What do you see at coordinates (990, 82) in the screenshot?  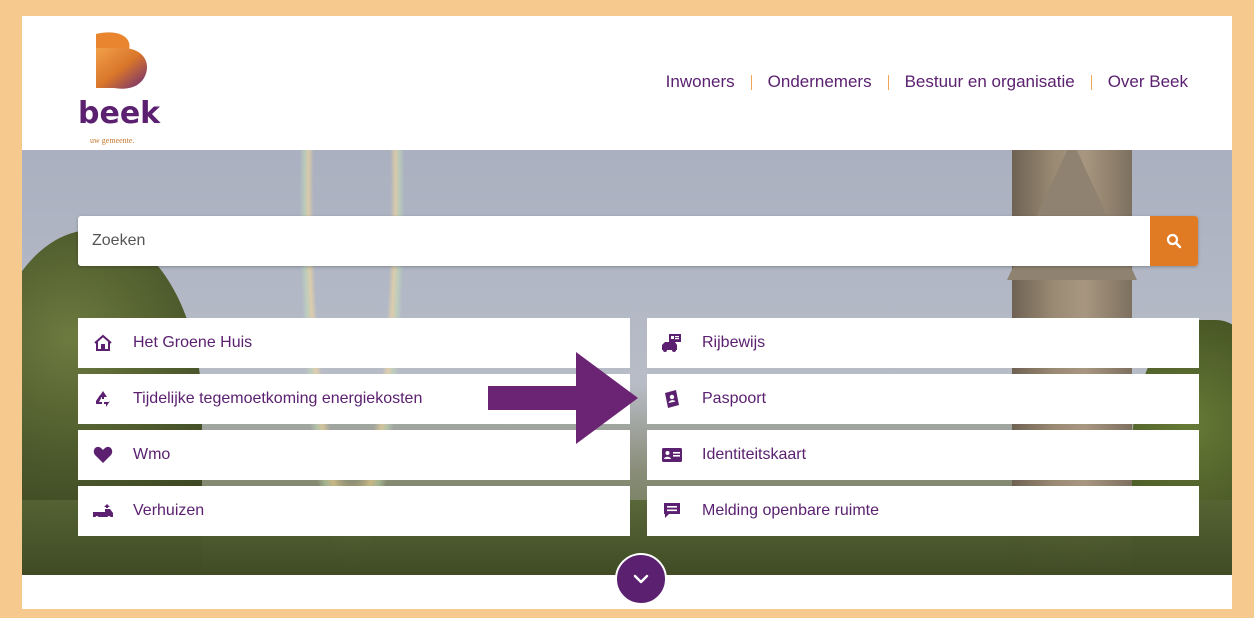 I see `nav-item-bestuur: Bestuur en organisatie` at bounding box center [990, 82].